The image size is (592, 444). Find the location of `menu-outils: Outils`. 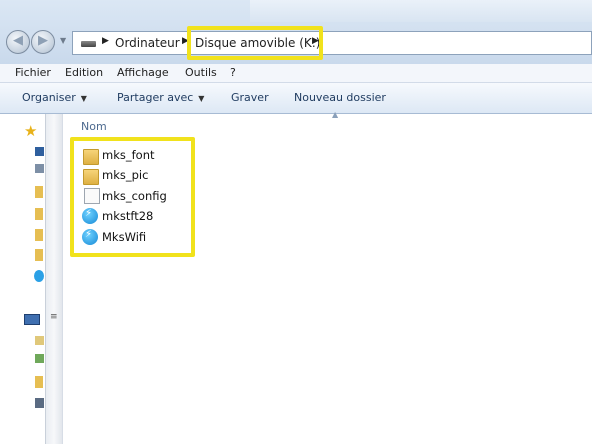

menu-outils: Outils is located at coordinates (201, 72).